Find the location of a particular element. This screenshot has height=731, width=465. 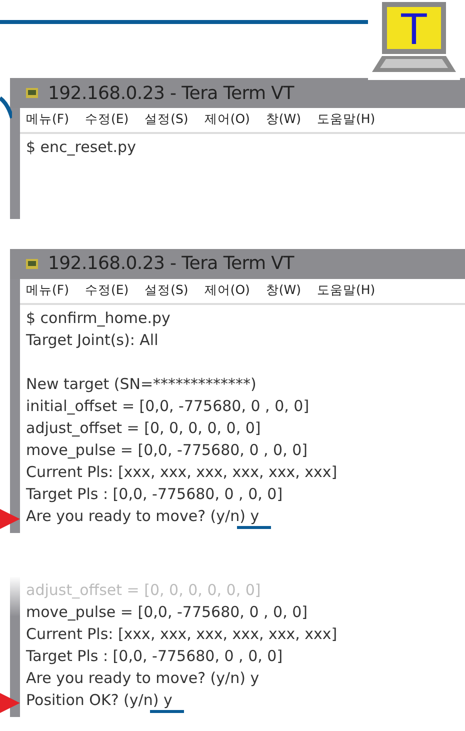

terminal-line: Position OK? (y/n) y is located at coordinates (105, 701).